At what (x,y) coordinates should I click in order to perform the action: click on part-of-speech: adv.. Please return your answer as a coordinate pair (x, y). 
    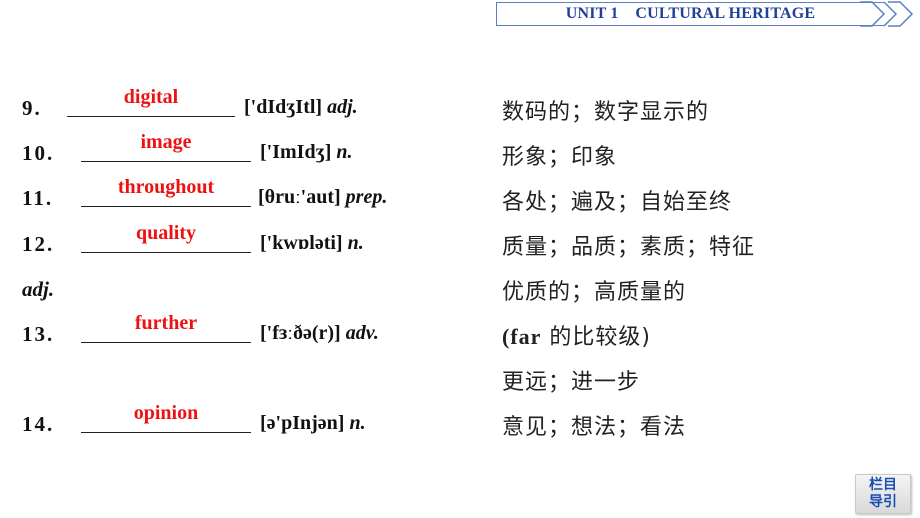
    Looking at the image, I should click on (362, 333).